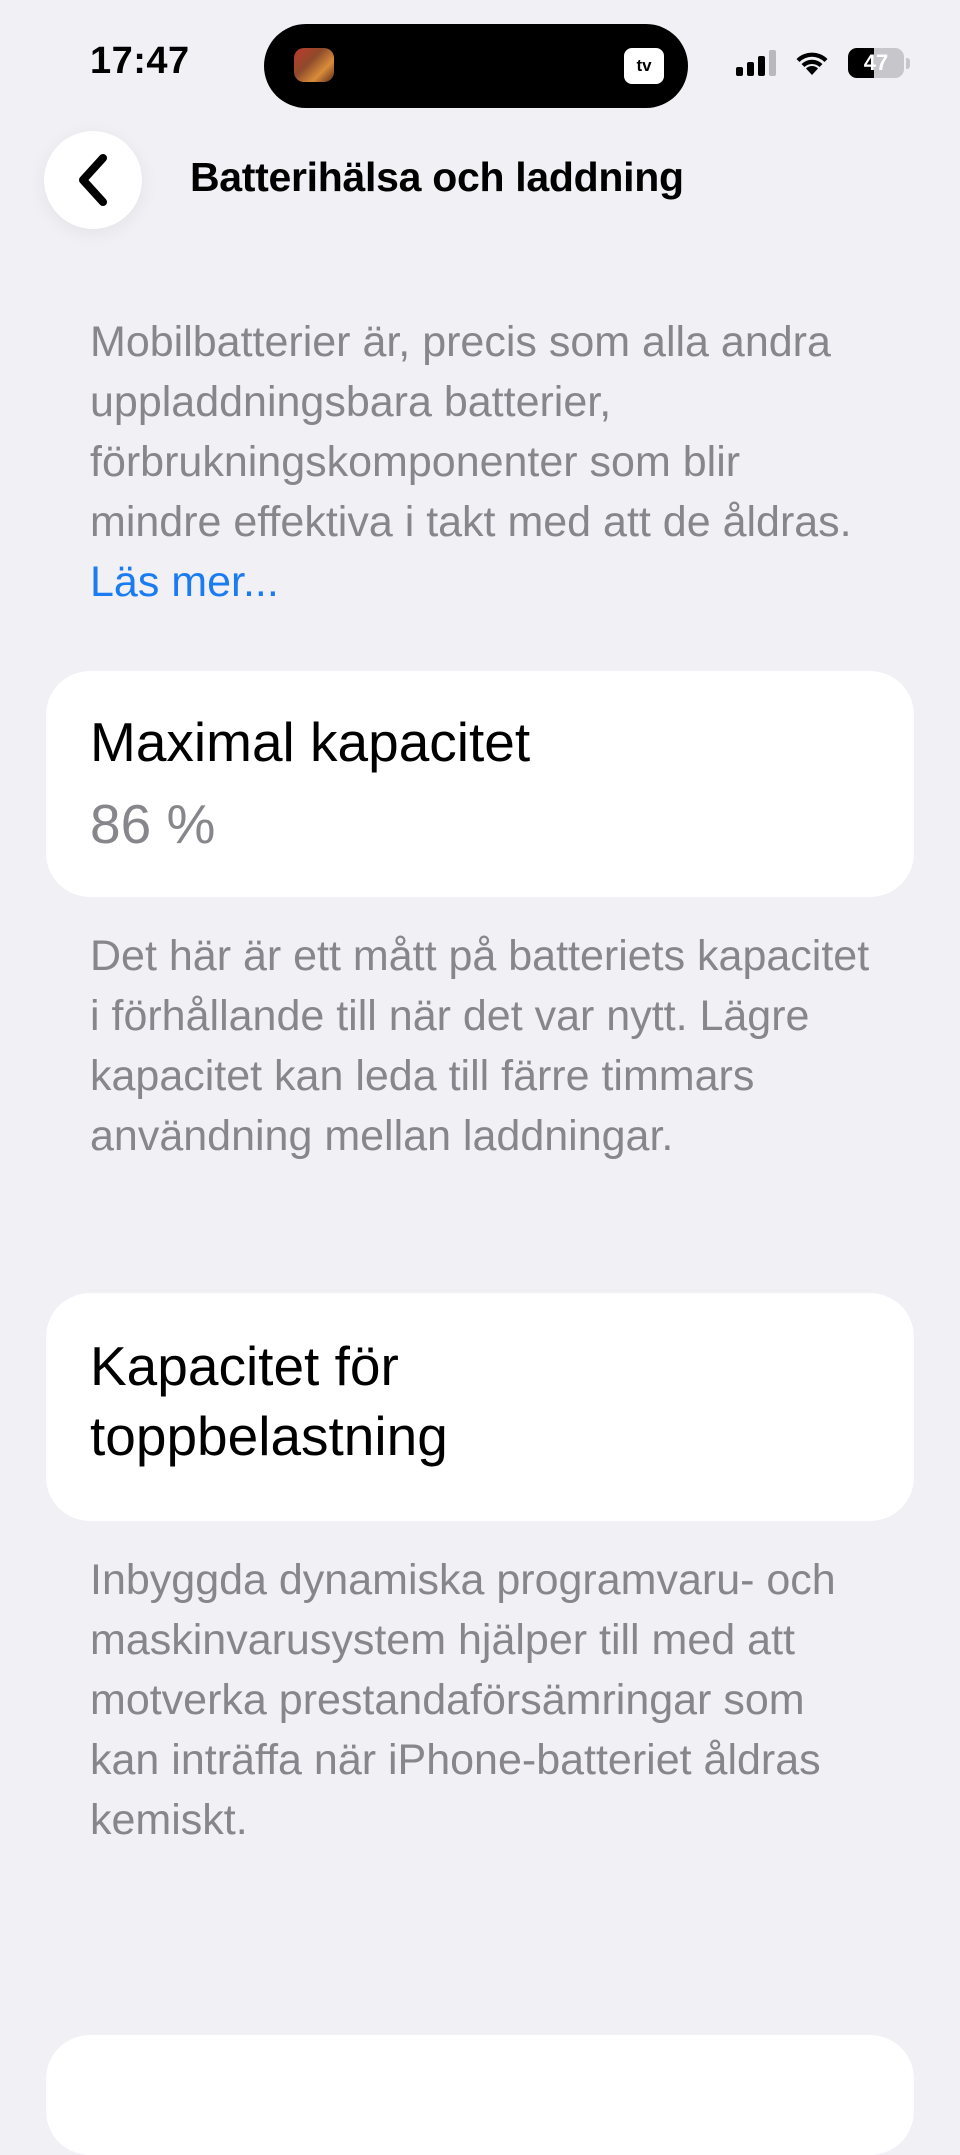  Describe the element at coordinates (812, 63) in the screenshot. I see `wifi-icon` at that location.